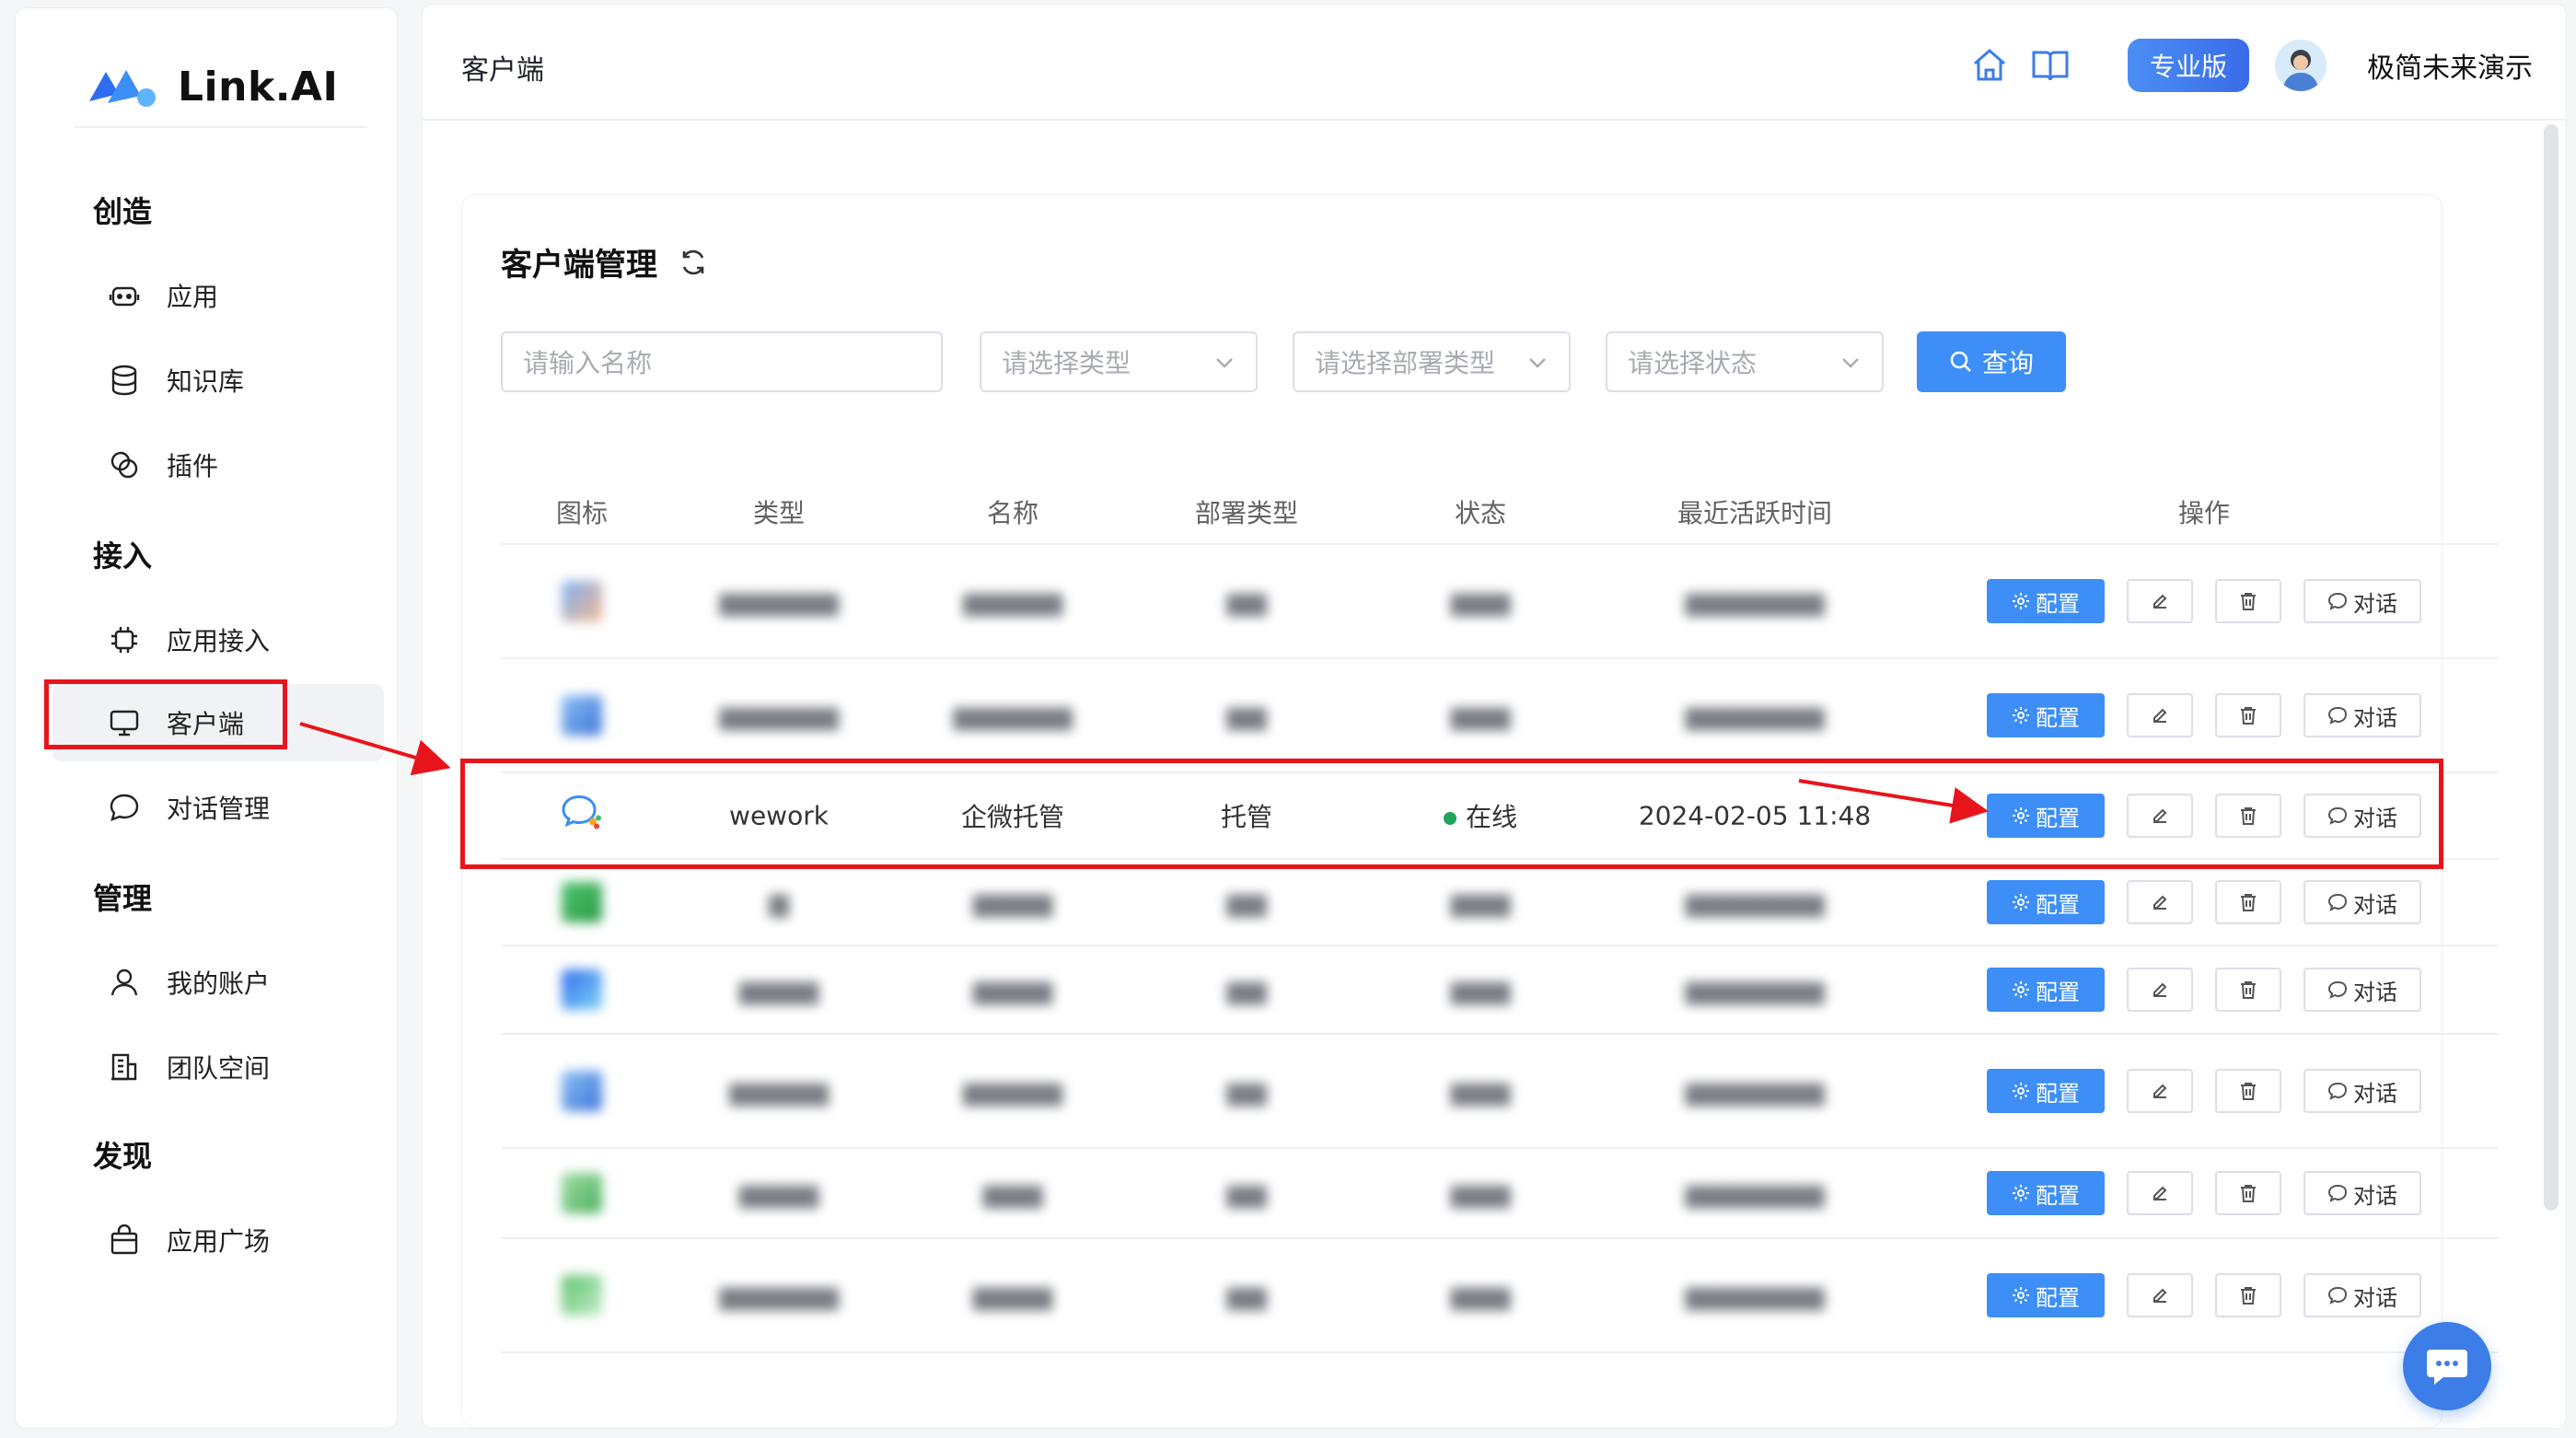 The width and height of the screenshot is (2576, 1438). Describe the element at coordinates (218, 723) in the screenshot. I see `sidebar-item-clients: 客户端` at that location.